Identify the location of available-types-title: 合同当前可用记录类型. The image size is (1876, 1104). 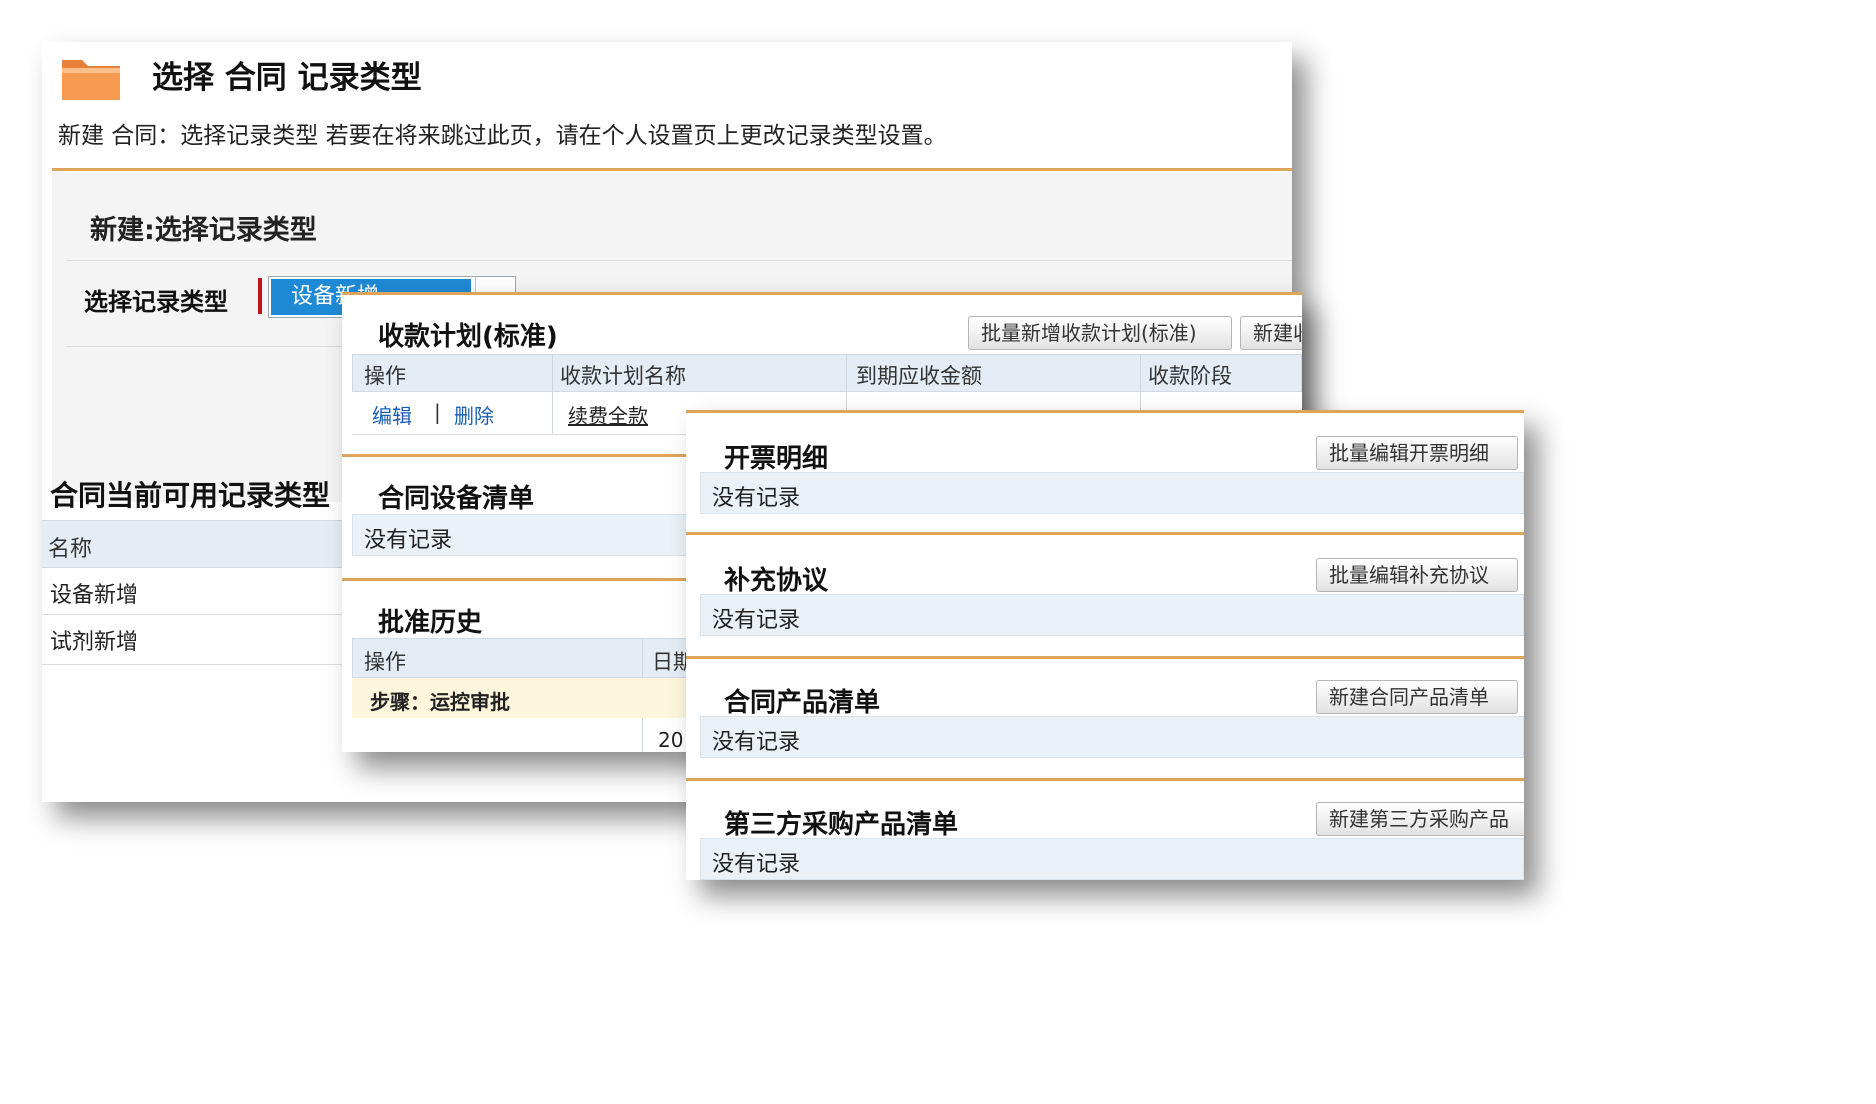
(190, 495).